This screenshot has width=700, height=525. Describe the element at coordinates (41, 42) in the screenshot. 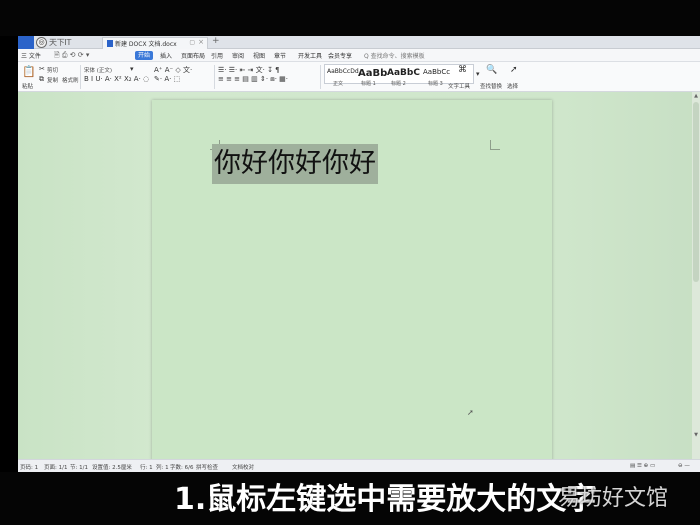

I see `logo-circle-icon: ◎` at that location.